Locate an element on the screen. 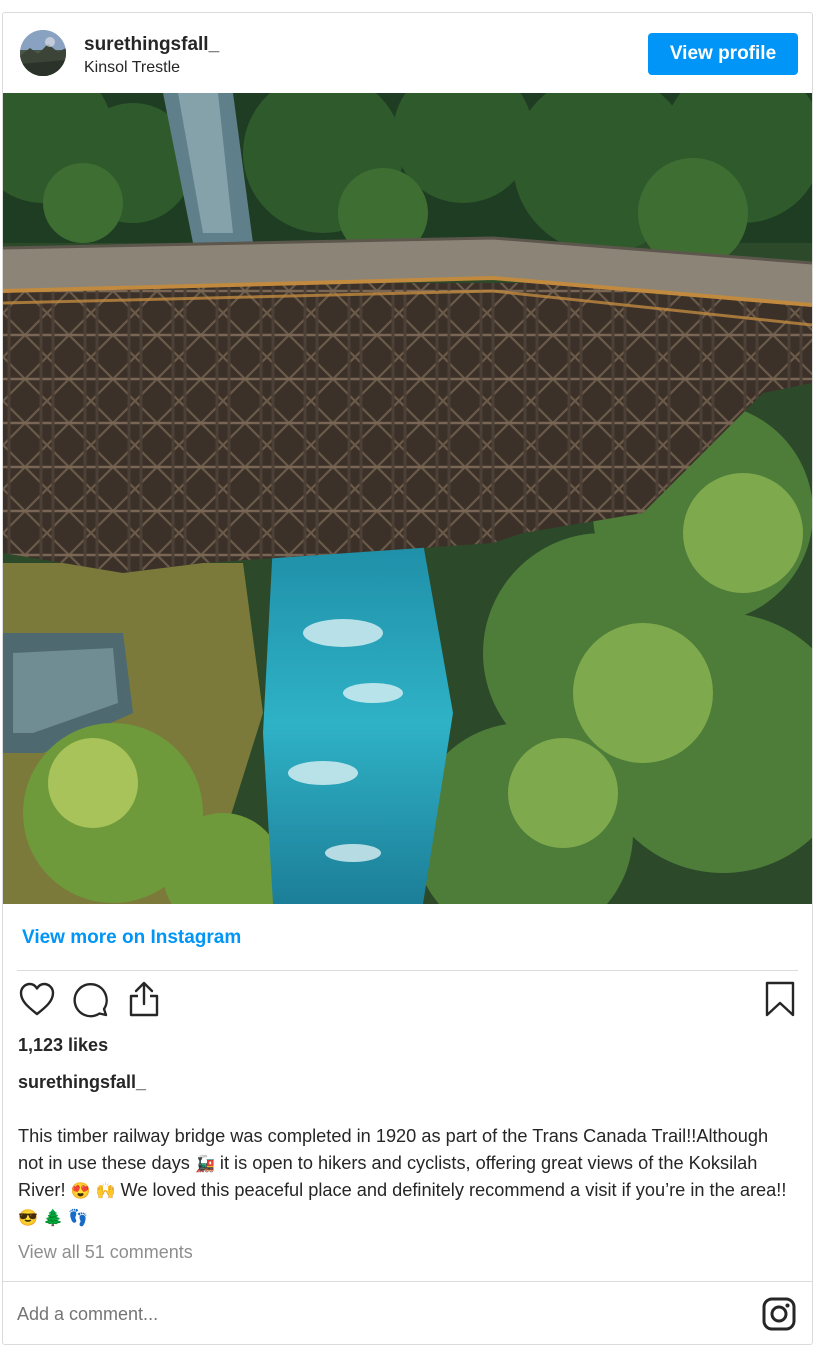 The image size is (817, 1350). heart-eyes-emoji: 😍 is located at coordinates (80, 1191).